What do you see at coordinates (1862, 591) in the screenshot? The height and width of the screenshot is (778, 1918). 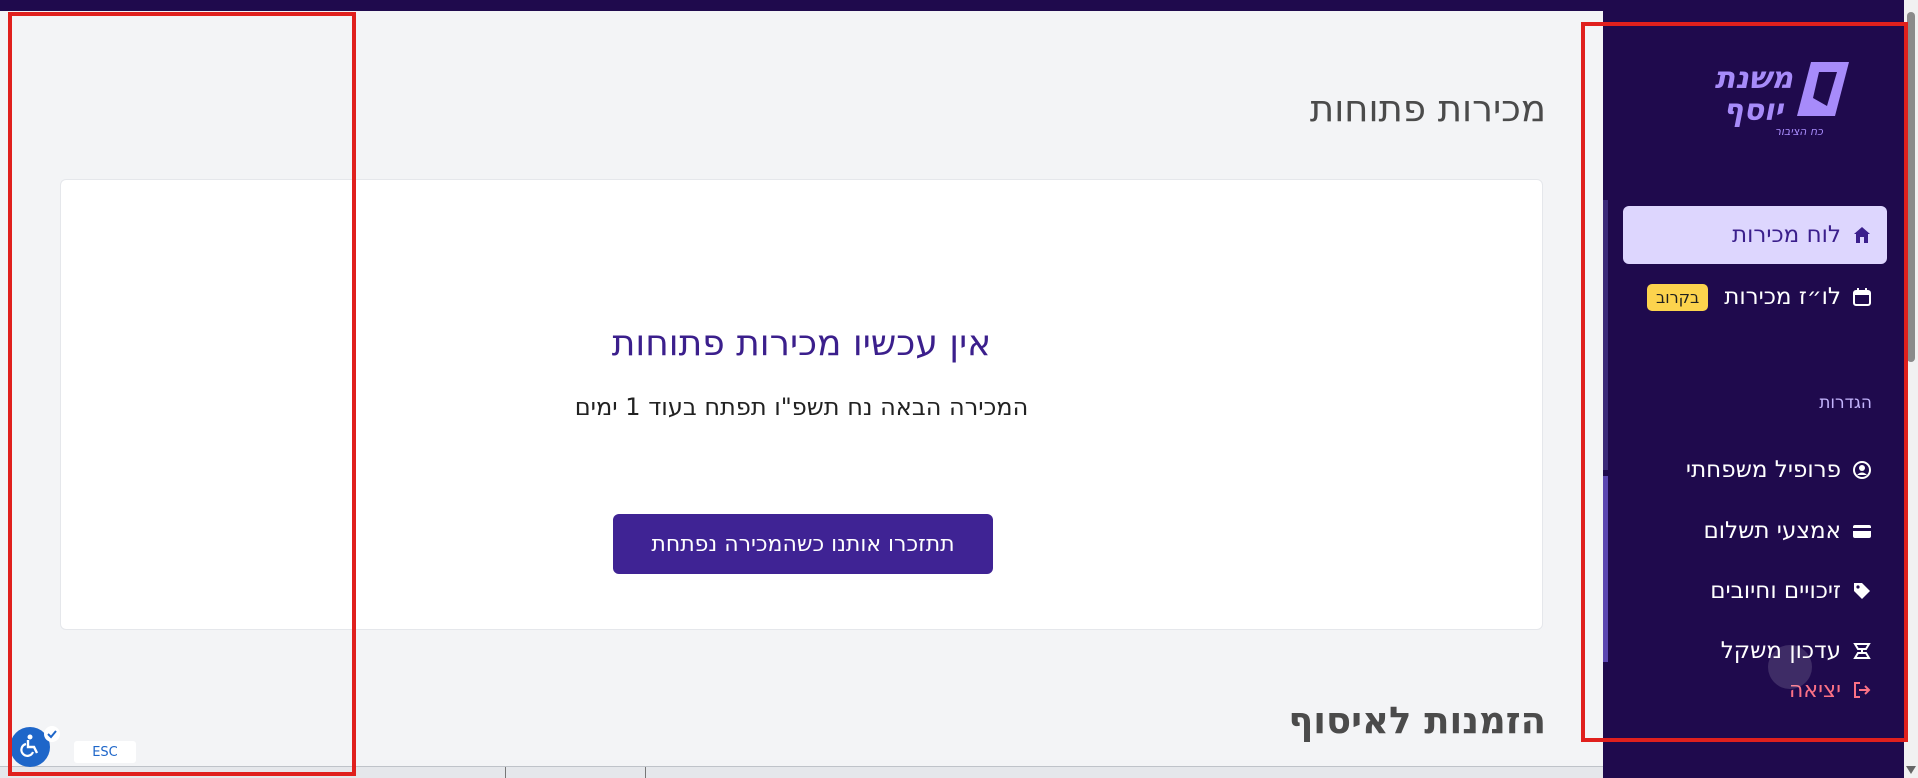 I see `tag-icon` at bounding box center [1862, 591].